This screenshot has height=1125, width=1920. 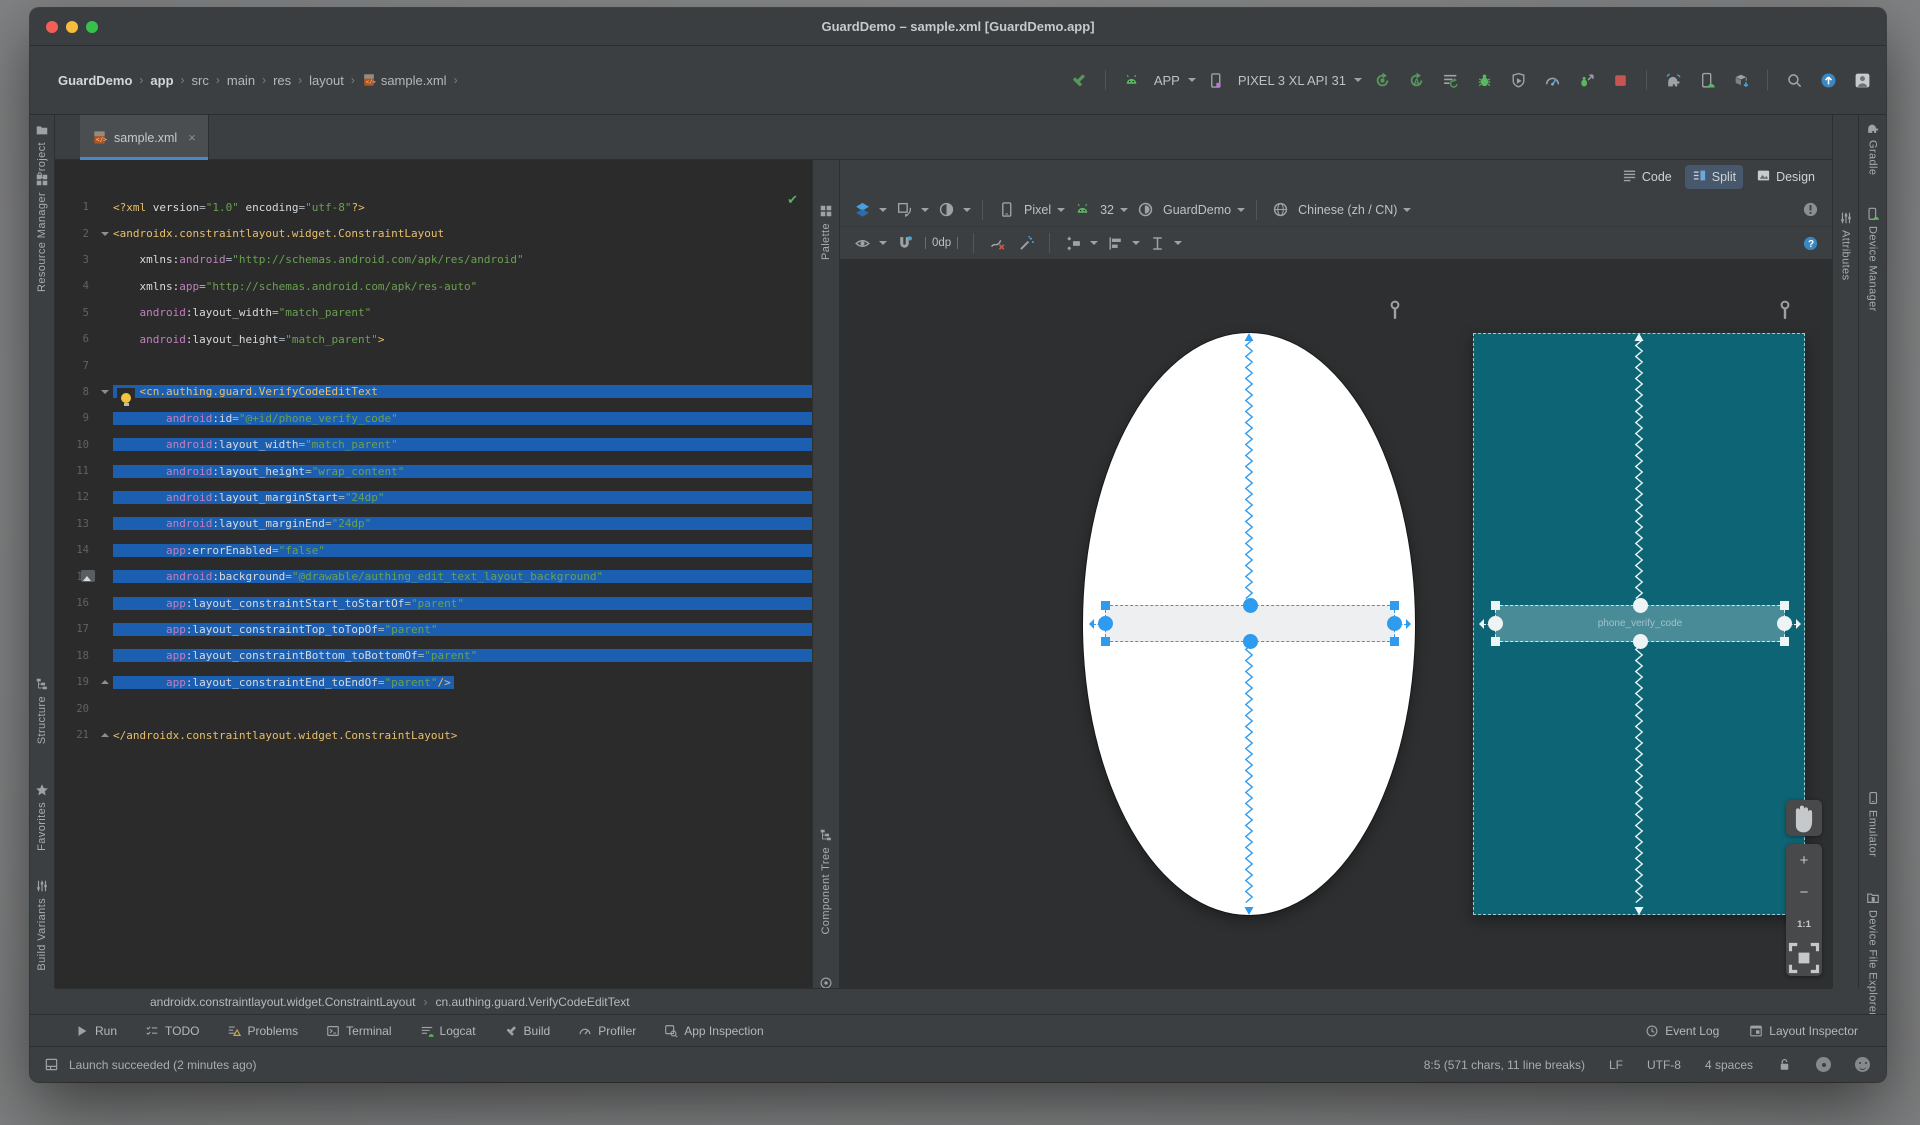 I want to click on feedback-smiley-icon, so click(x=1862, y=1064).